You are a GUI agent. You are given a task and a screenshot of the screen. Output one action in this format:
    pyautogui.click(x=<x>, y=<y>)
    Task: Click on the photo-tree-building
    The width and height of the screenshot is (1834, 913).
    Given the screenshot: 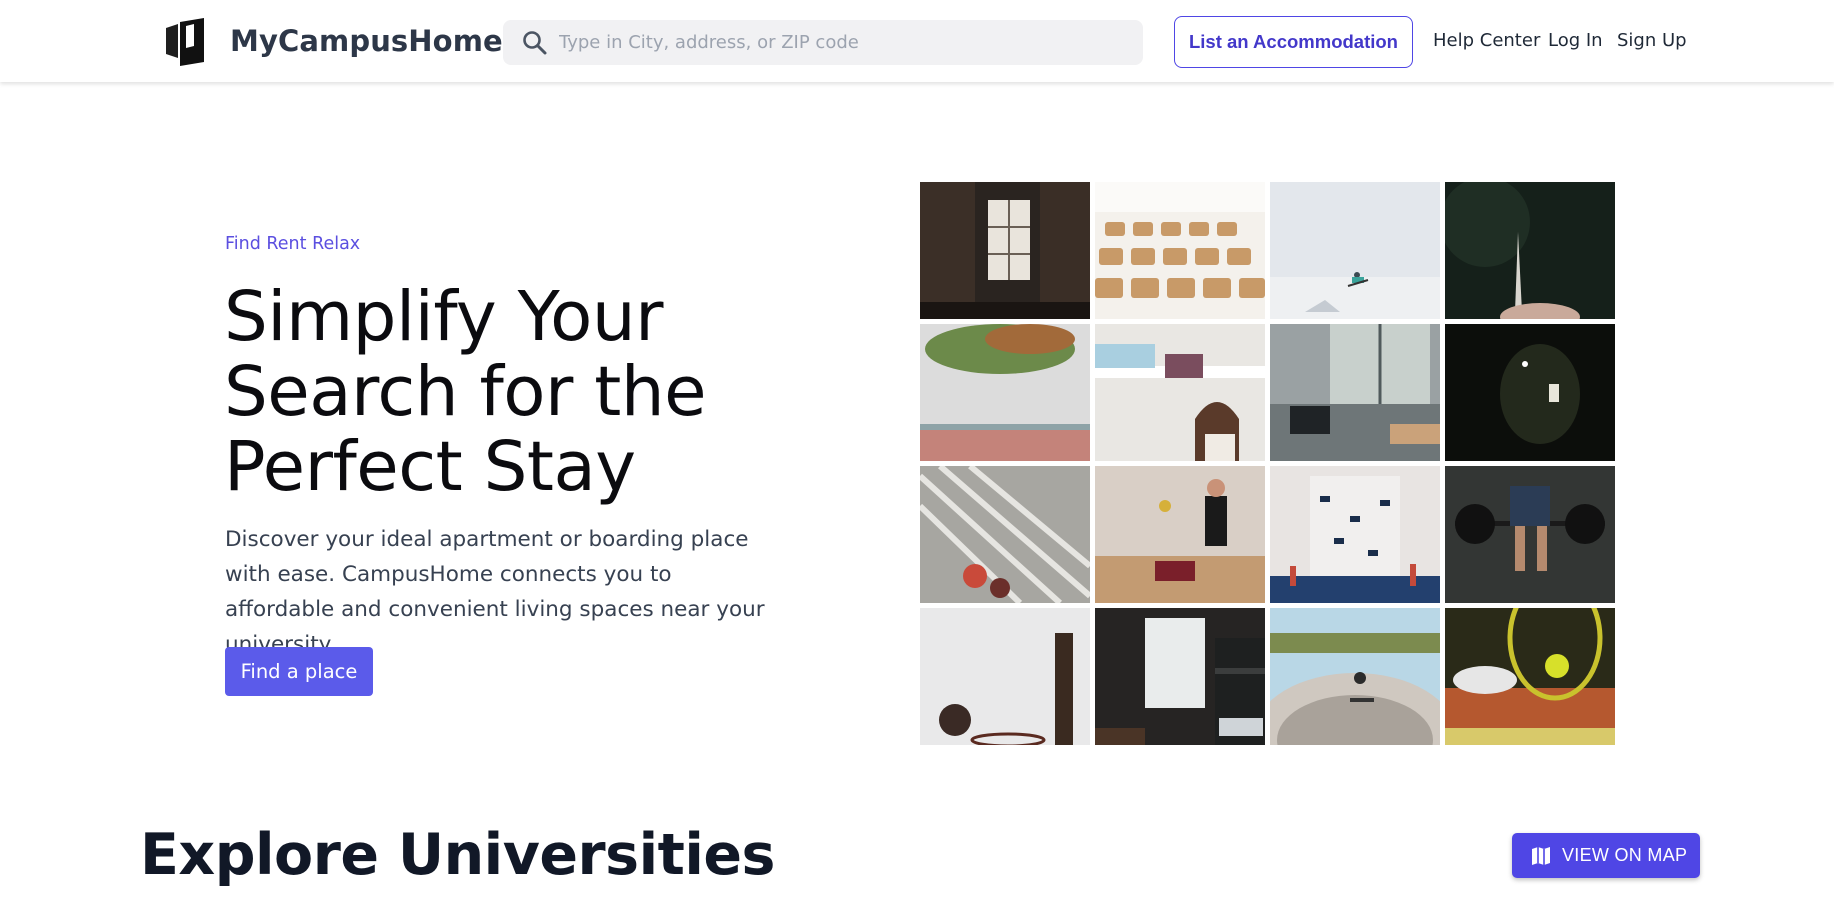 What is the action you would take?
    pyautogui.click(x=1005, y=392)
    